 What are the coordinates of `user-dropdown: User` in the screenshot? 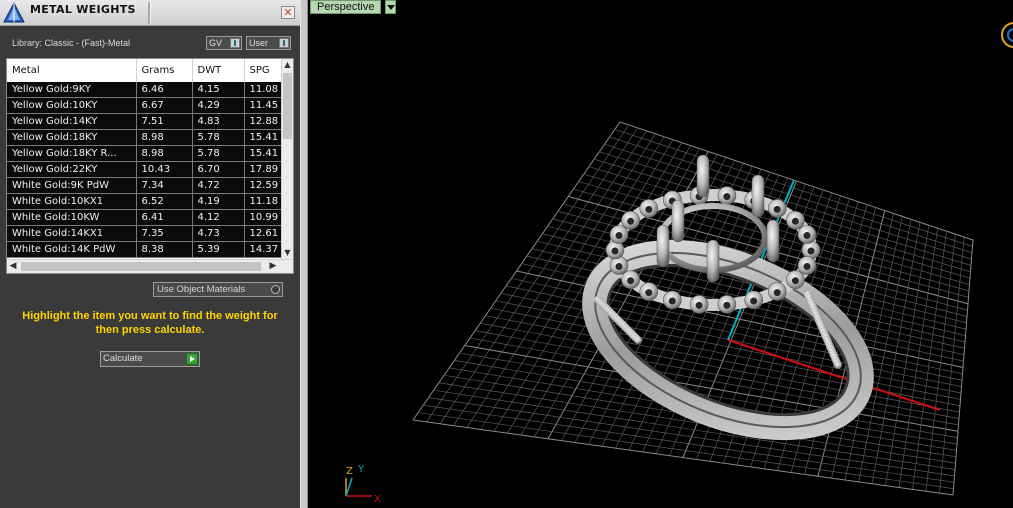 It's located at (268, 43).